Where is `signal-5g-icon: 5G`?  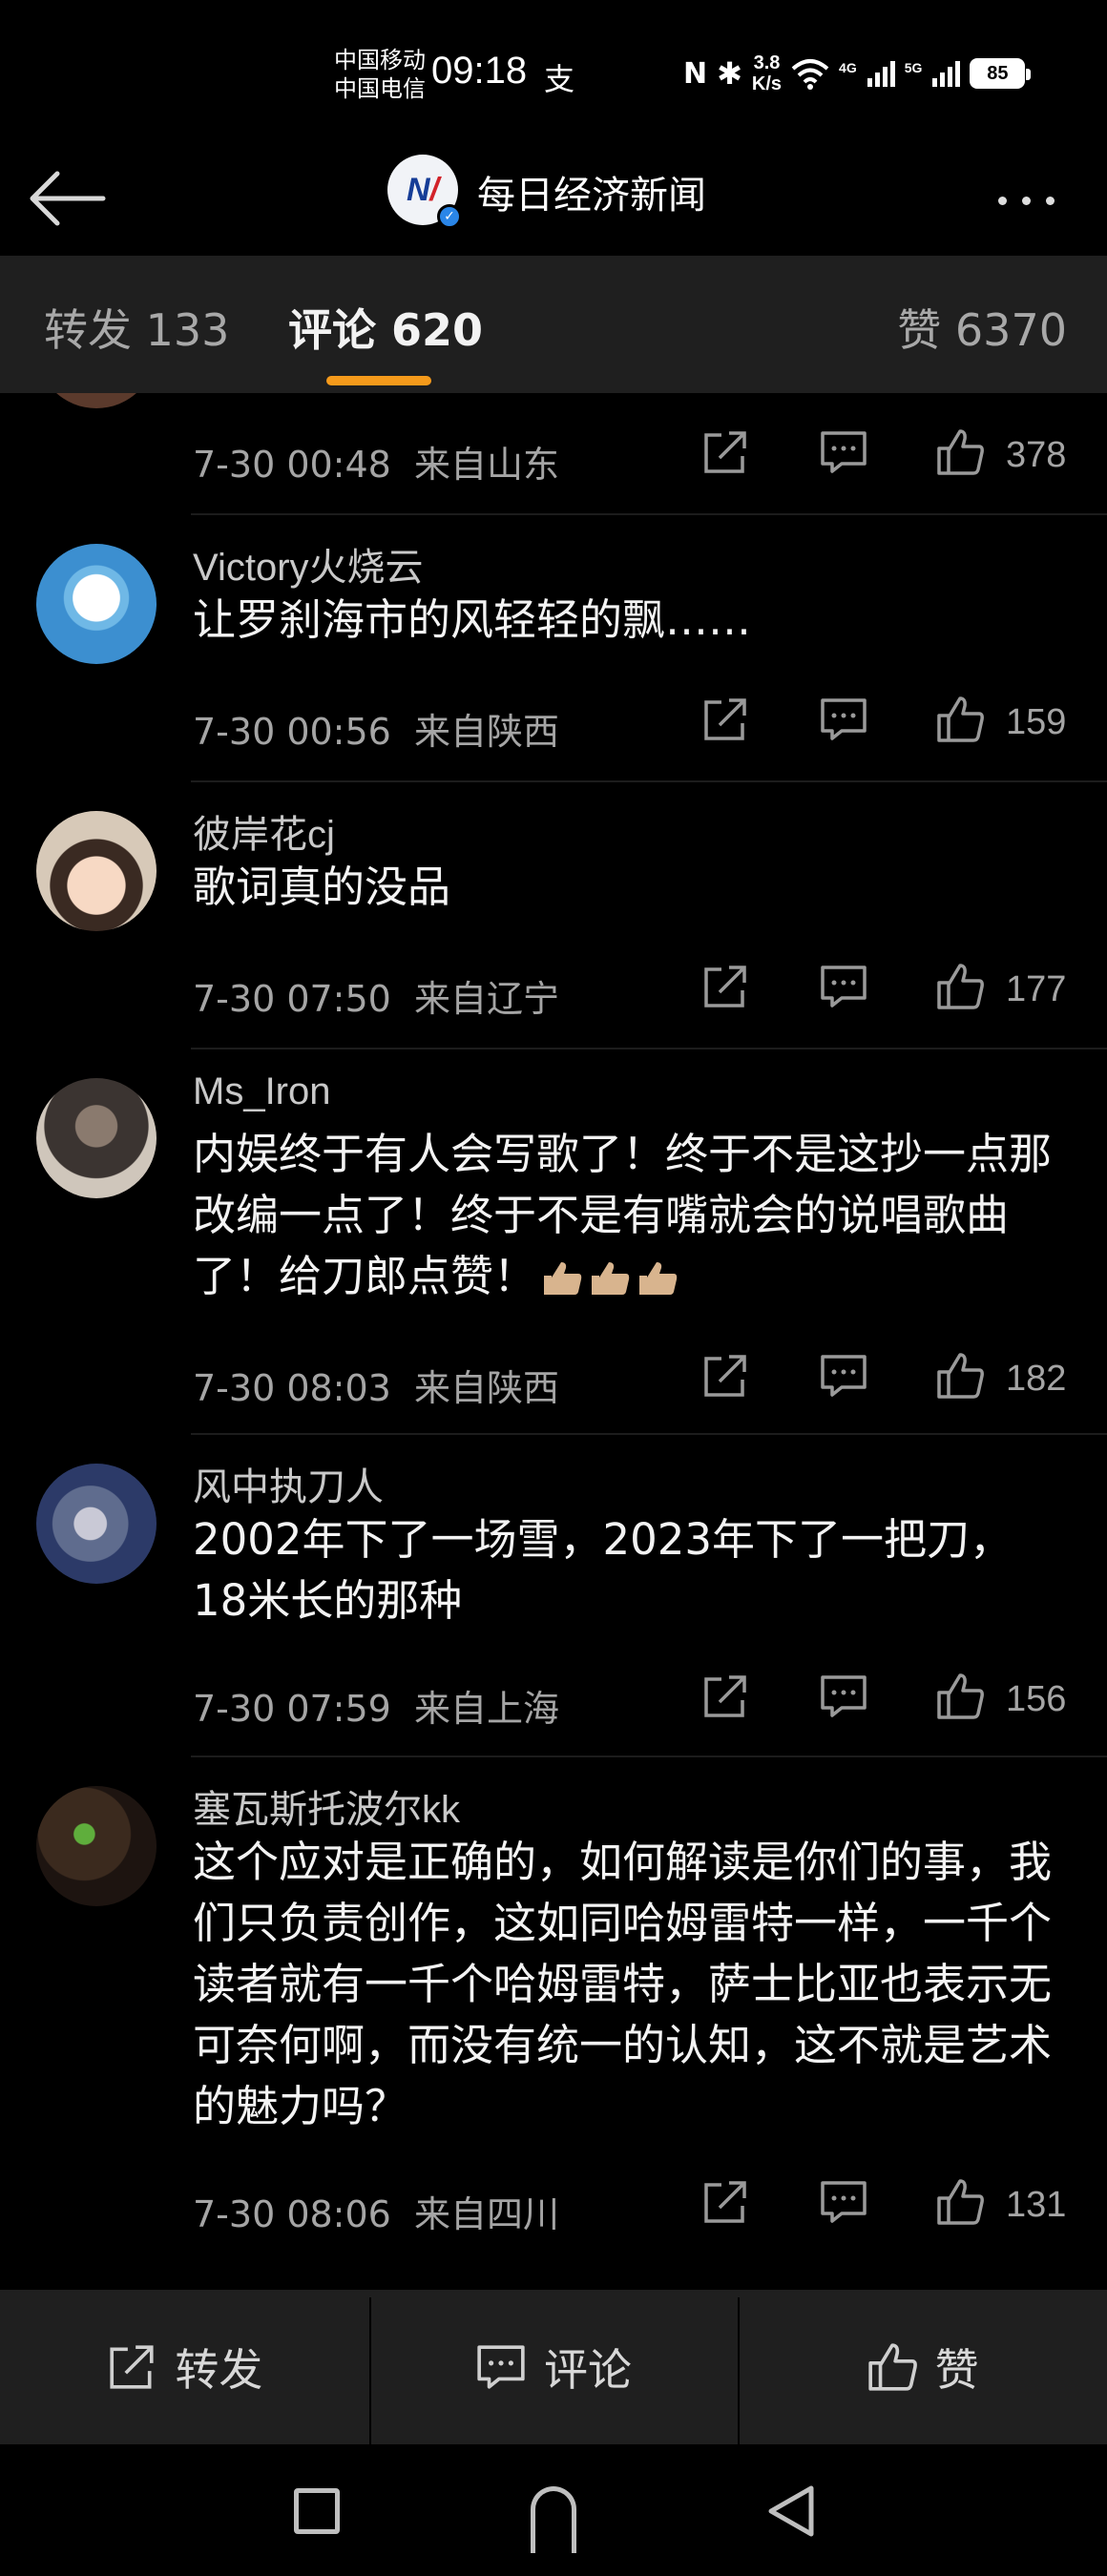
signal-5g-icon: 5G is located at coordinates (914, 67).